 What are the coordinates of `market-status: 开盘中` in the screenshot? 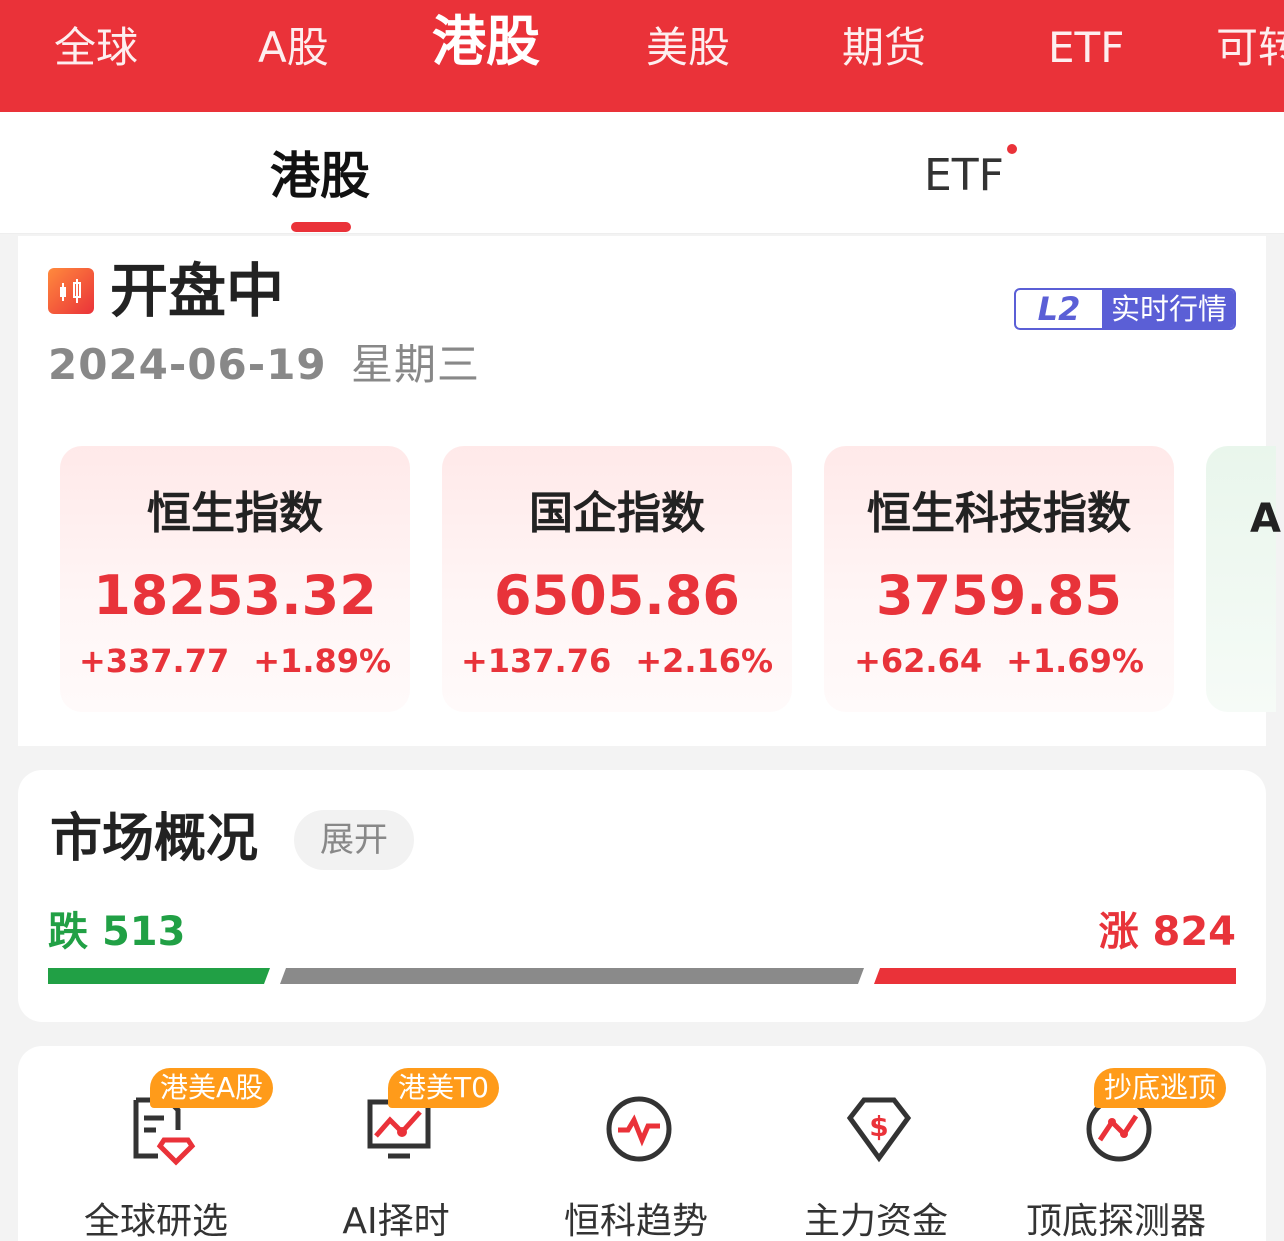 It's located at (197, 291).